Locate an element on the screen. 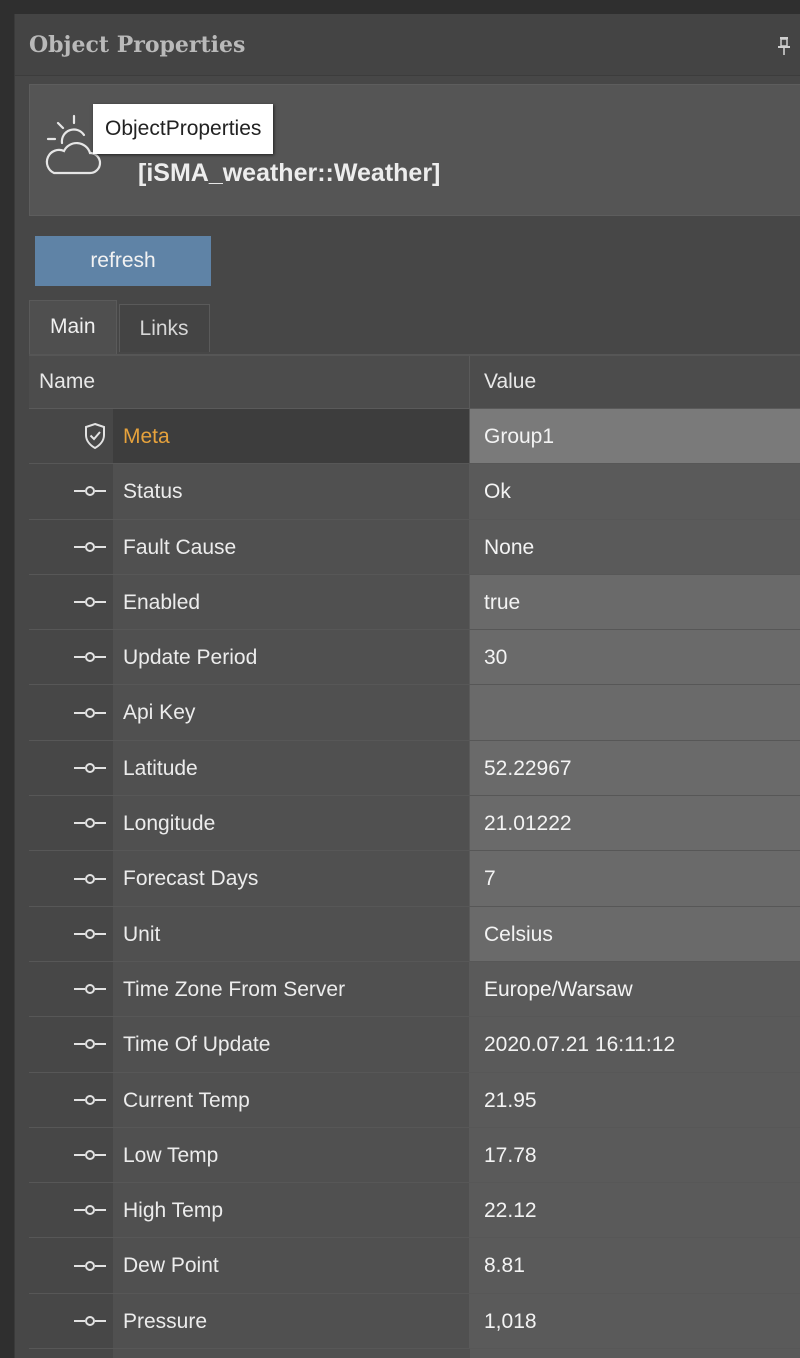 Image resolution: width=800 pixels, height=1358 pixels. property-value: 7 is located at coordinates (635, 878).